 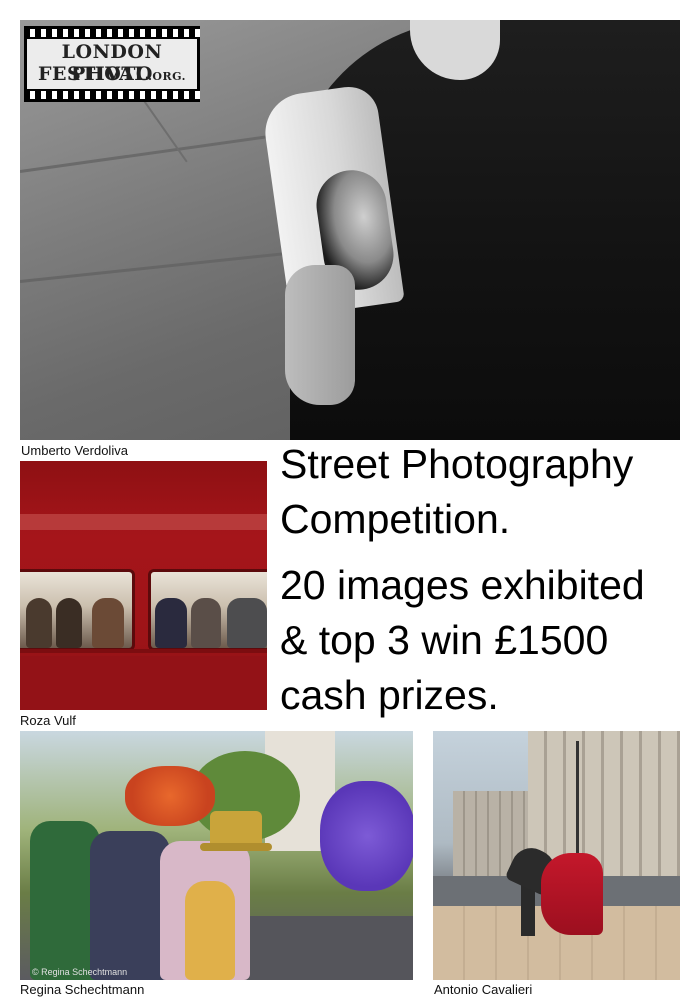 I want to click on performer-dress, so click(x=210, y=930).